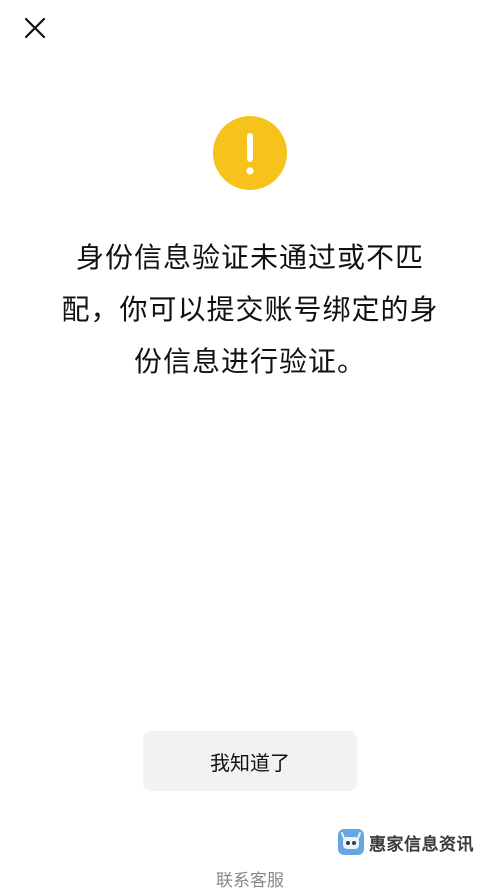 The height and width of the screenshot is (892, 500). I want to click on watermark: 惠家信息资讯, so click(406, 842).